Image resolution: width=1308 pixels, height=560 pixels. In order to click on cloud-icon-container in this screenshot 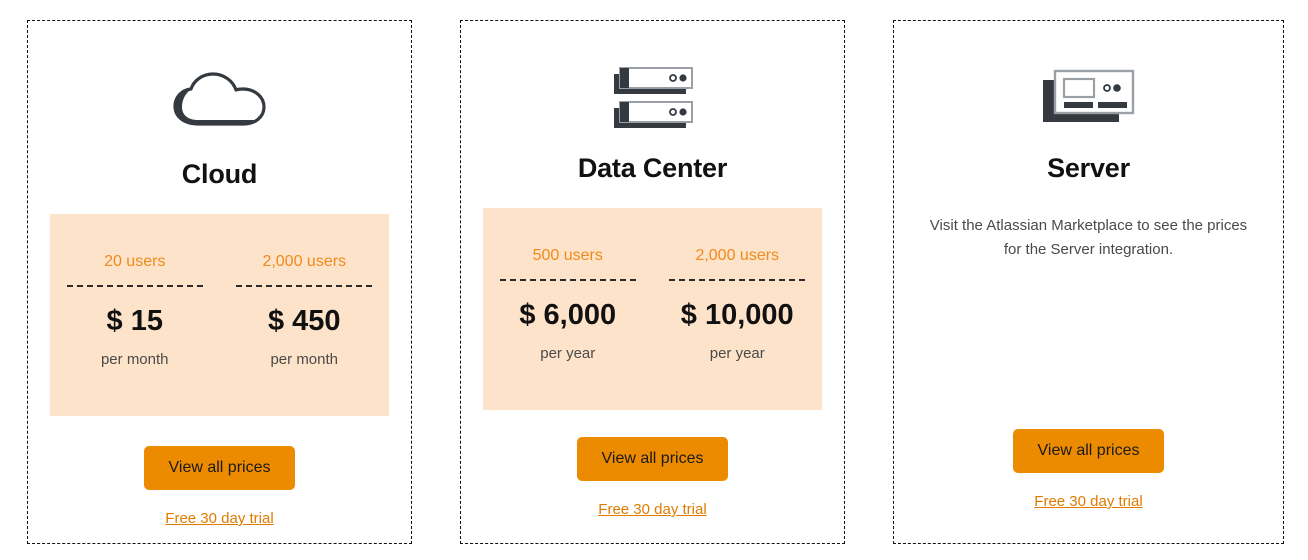, I will do `click(219, 101)`.